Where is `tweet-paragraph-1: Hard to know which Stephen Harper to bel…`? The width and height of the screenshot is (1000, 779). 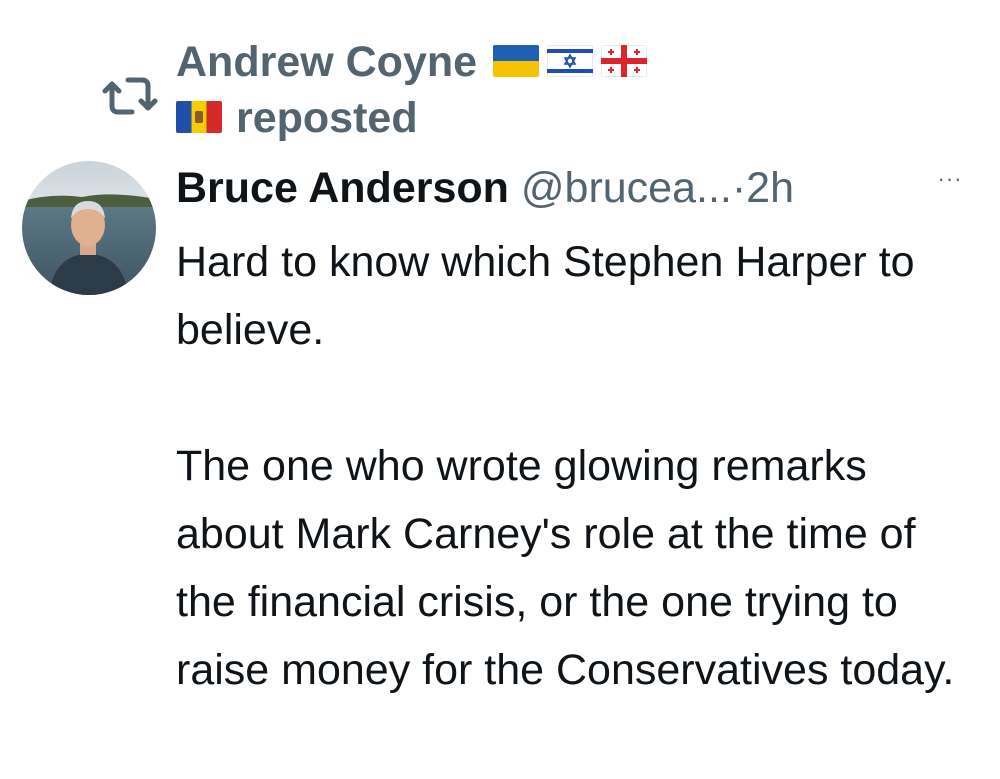 tweet-paragraph-1: Hard to know which Stephen Harper to bel… is located at coordinates (545, 296).